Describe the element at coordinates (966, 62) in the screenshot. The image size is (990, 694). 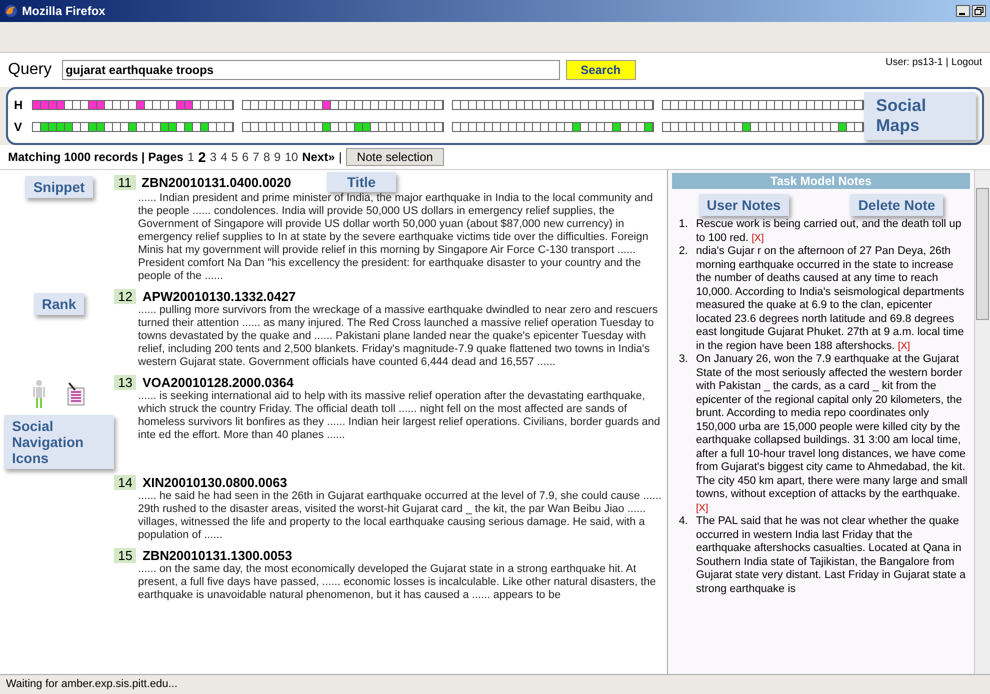
I see `logout-link: Logout` at that location.